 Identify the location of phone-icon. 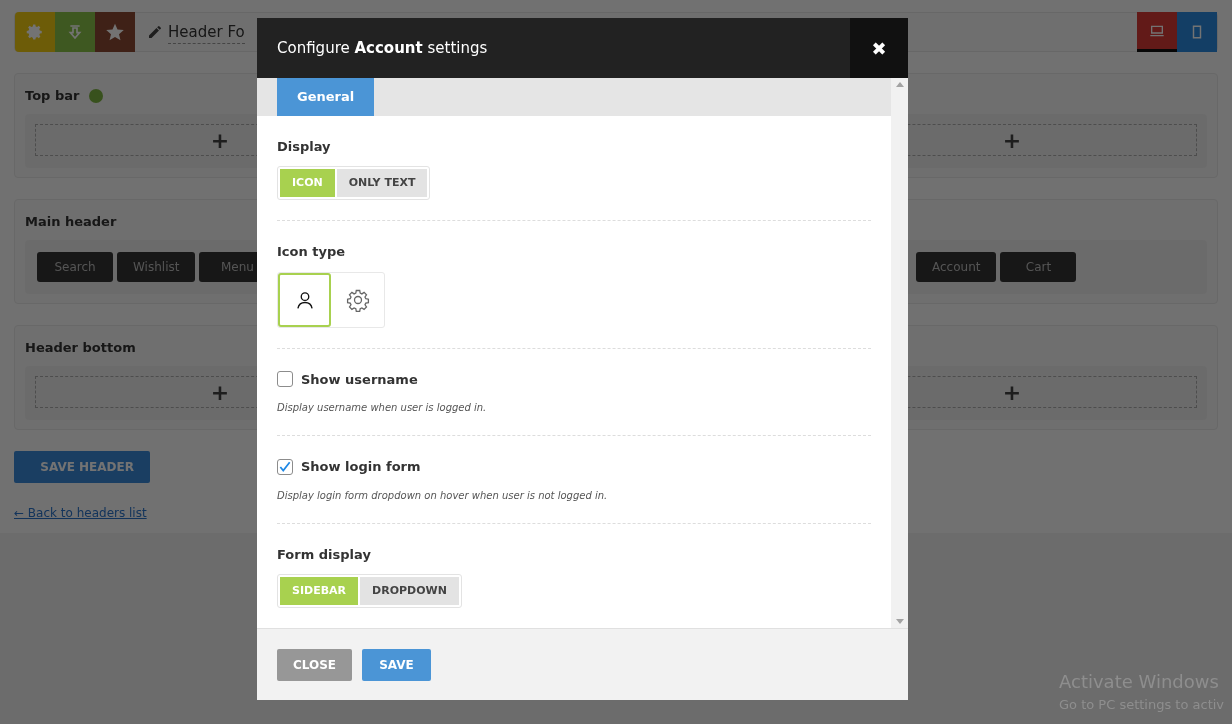
(1197, 32).